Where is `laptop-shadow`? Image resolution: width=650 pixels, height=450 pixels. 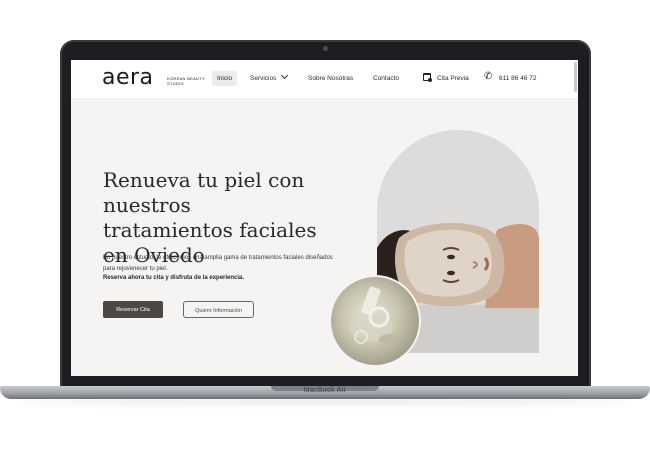
laptop-shadow is located at coordinates (325, 402).